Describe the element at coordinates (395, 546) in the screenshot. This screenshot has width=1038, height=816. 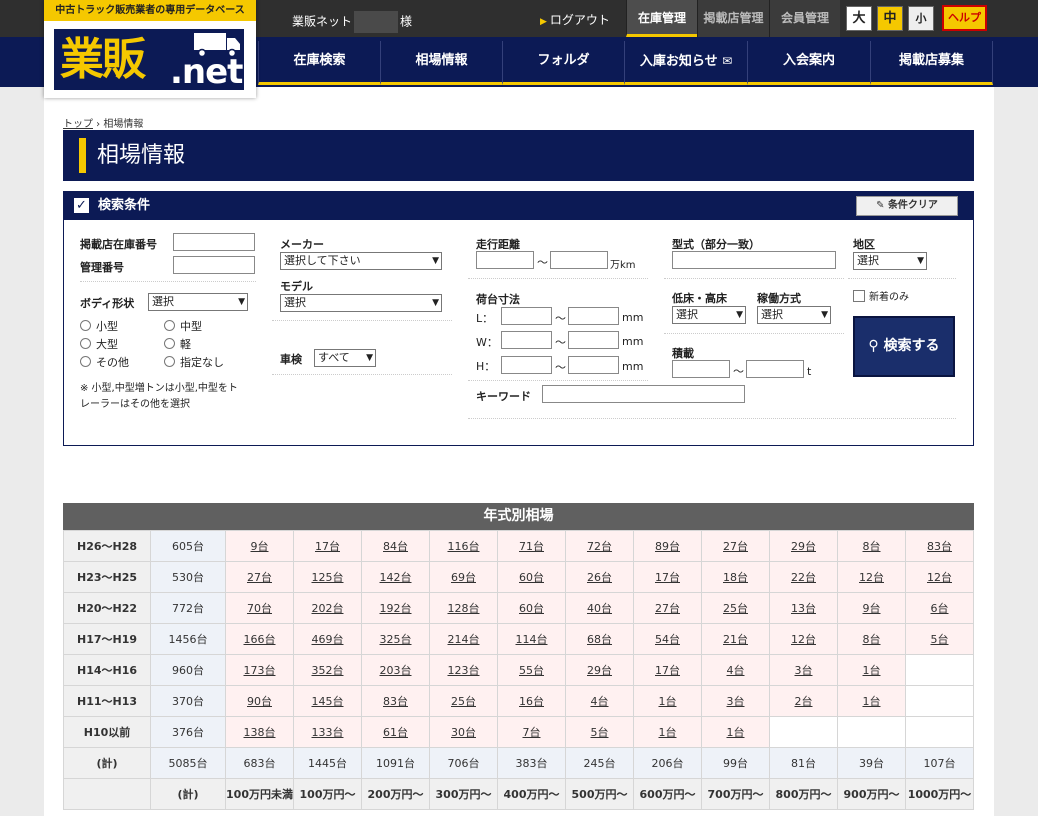
I see `count-link-cell: 84台` at that location.